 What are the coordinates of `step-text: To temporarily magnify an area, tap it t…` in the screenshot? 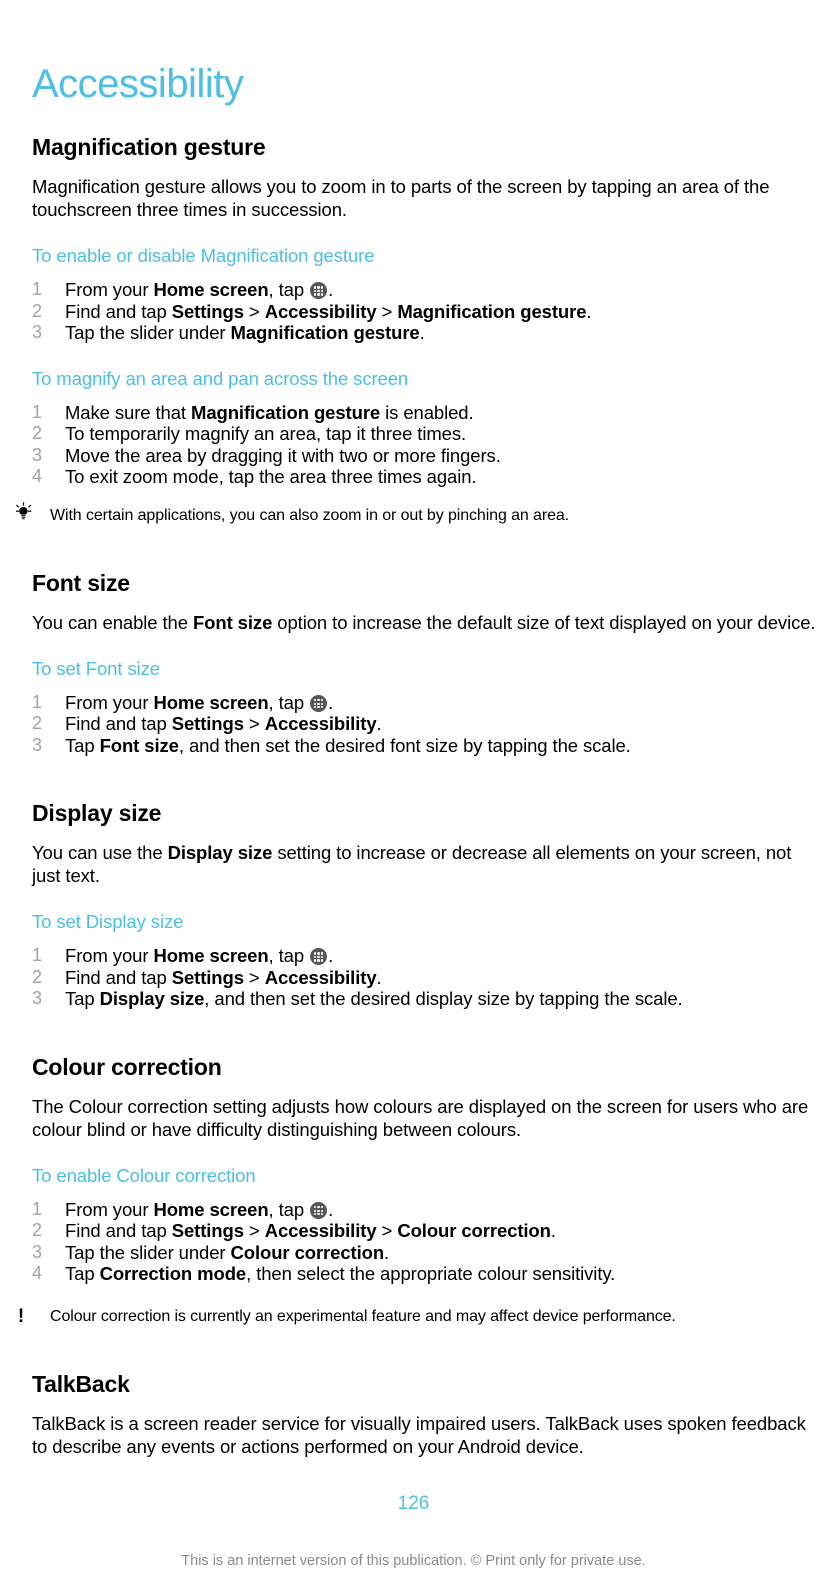 It's located at (265, 433).